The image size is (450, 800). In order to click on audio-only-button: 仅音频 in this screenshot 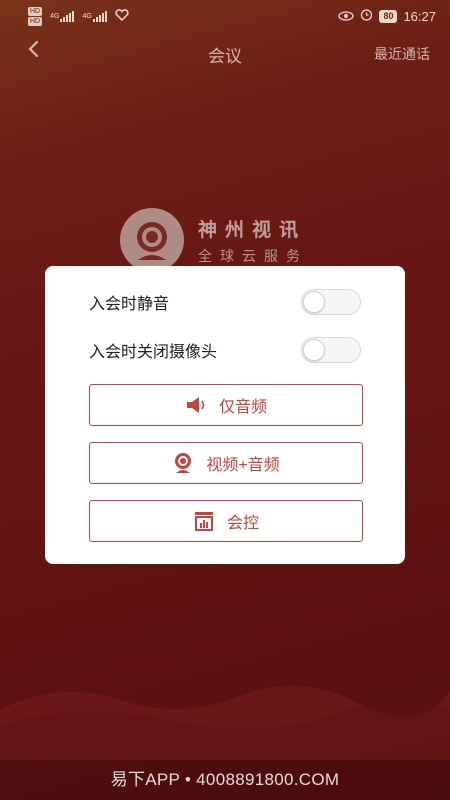, I will do `click(226, 405)`.